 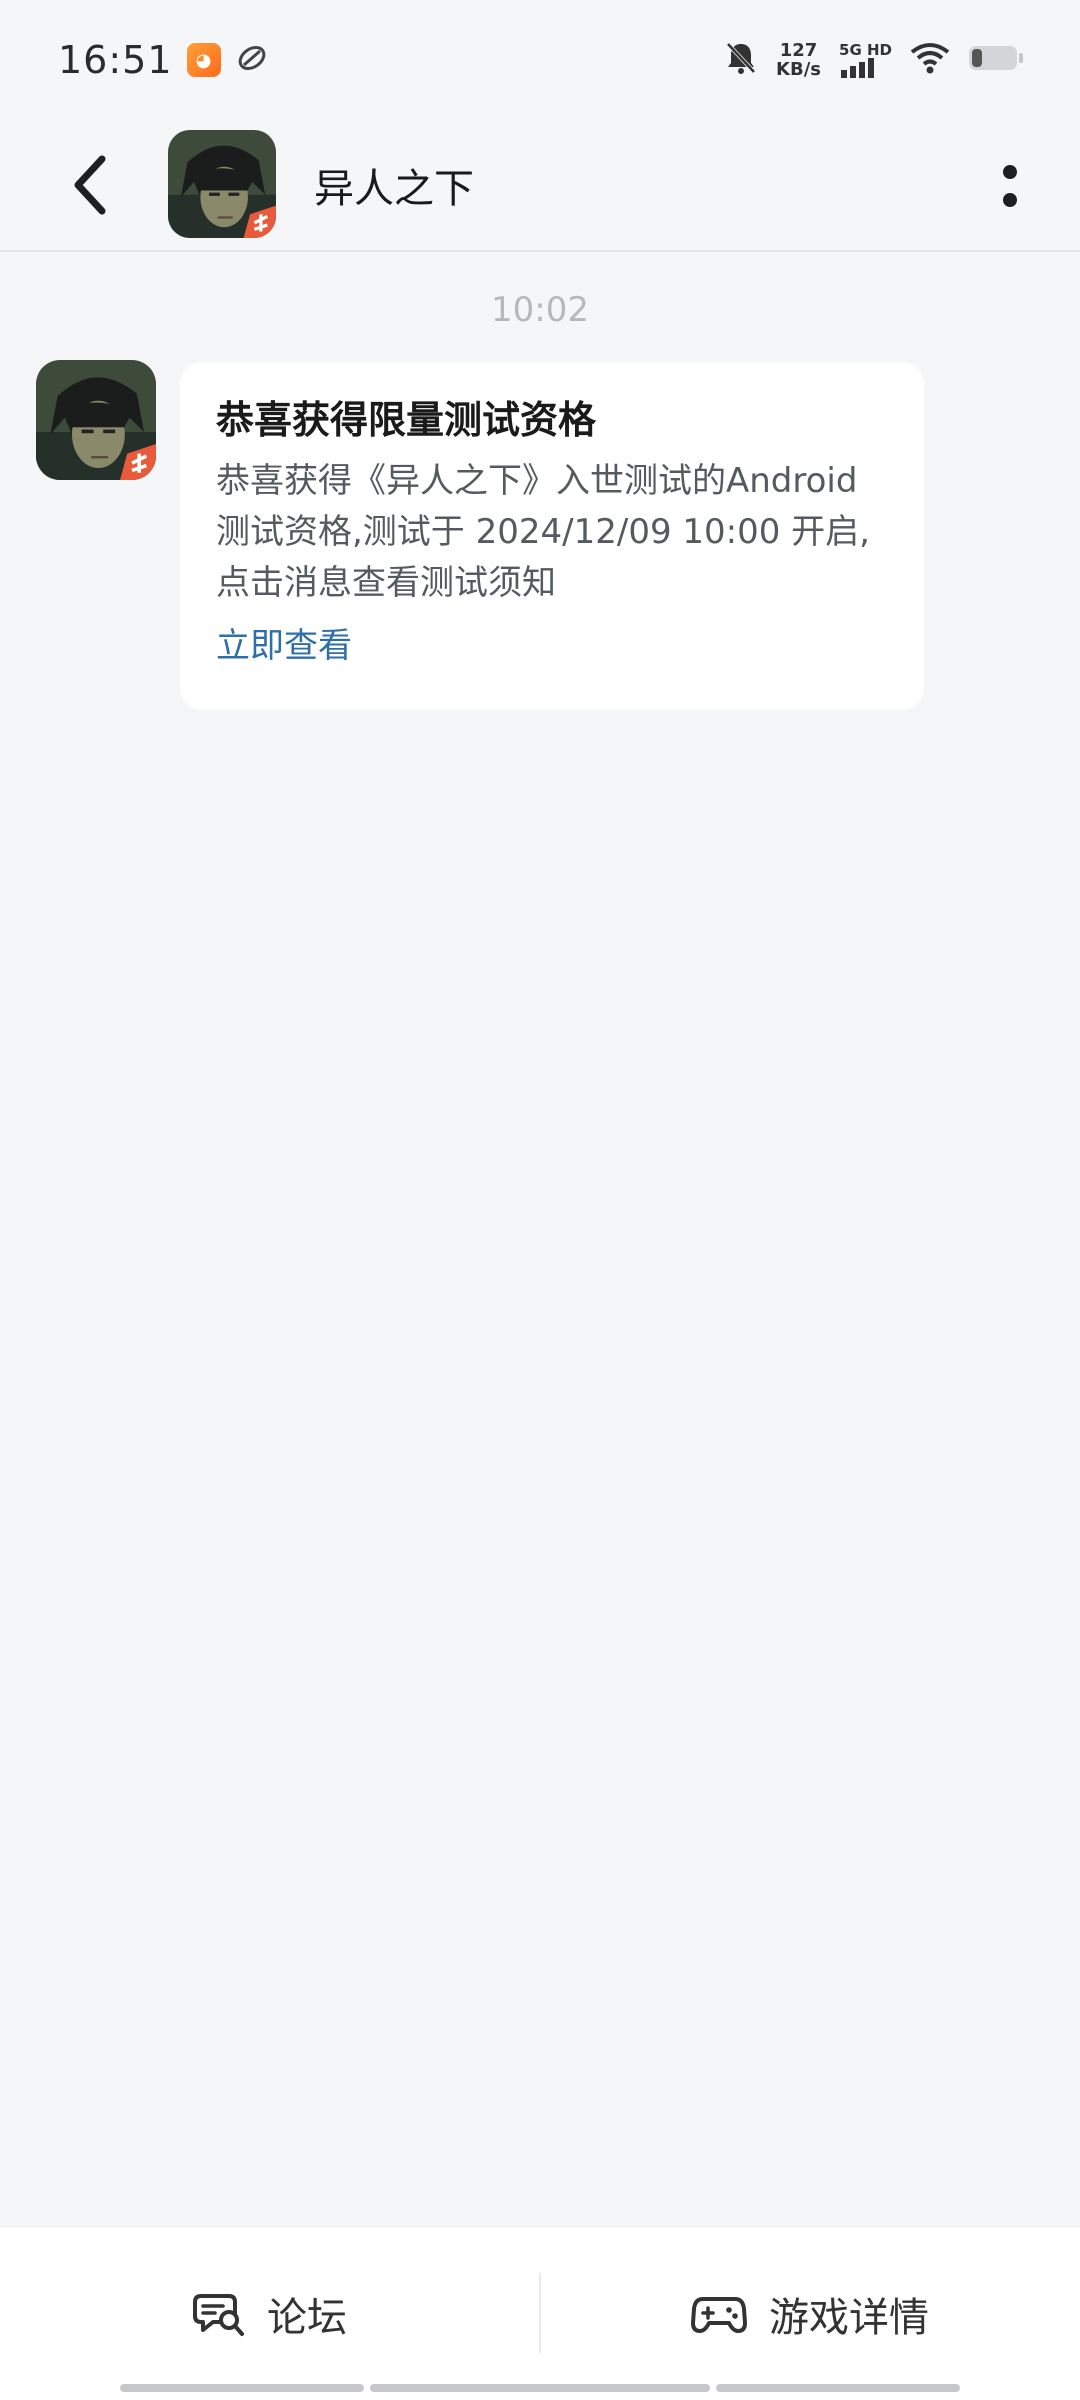 I want to click on app-notification-icon: ◕, so click(x=203, y=60).